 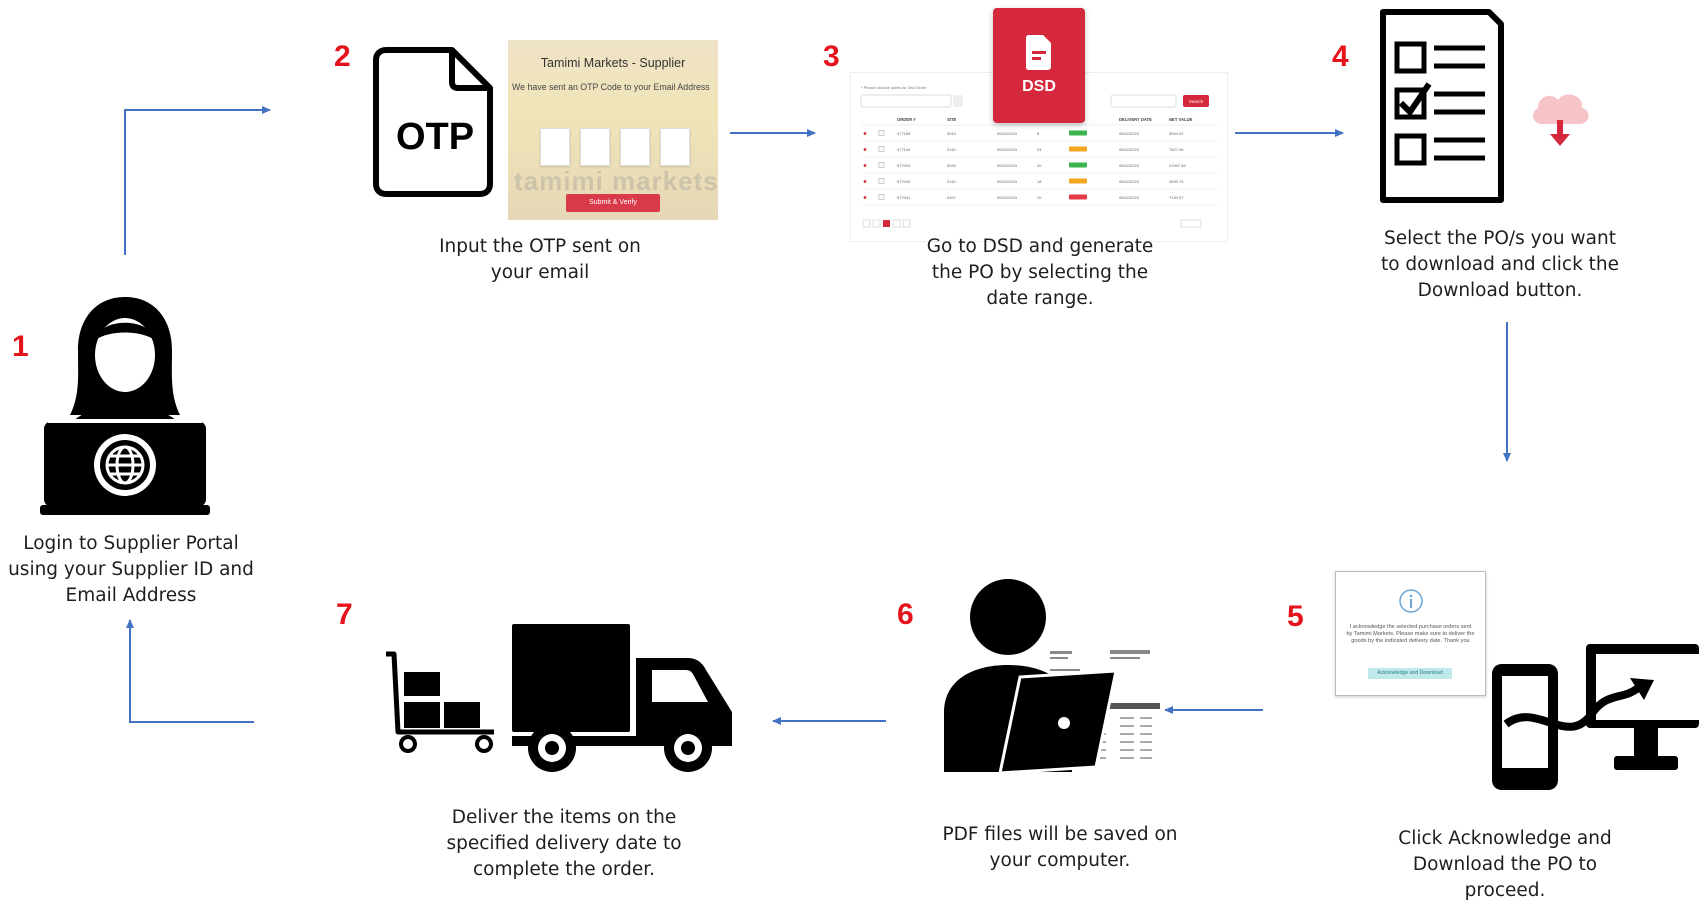 I want to click on submit-verify-button: Submit & Verify, so click(x=613, y=203).